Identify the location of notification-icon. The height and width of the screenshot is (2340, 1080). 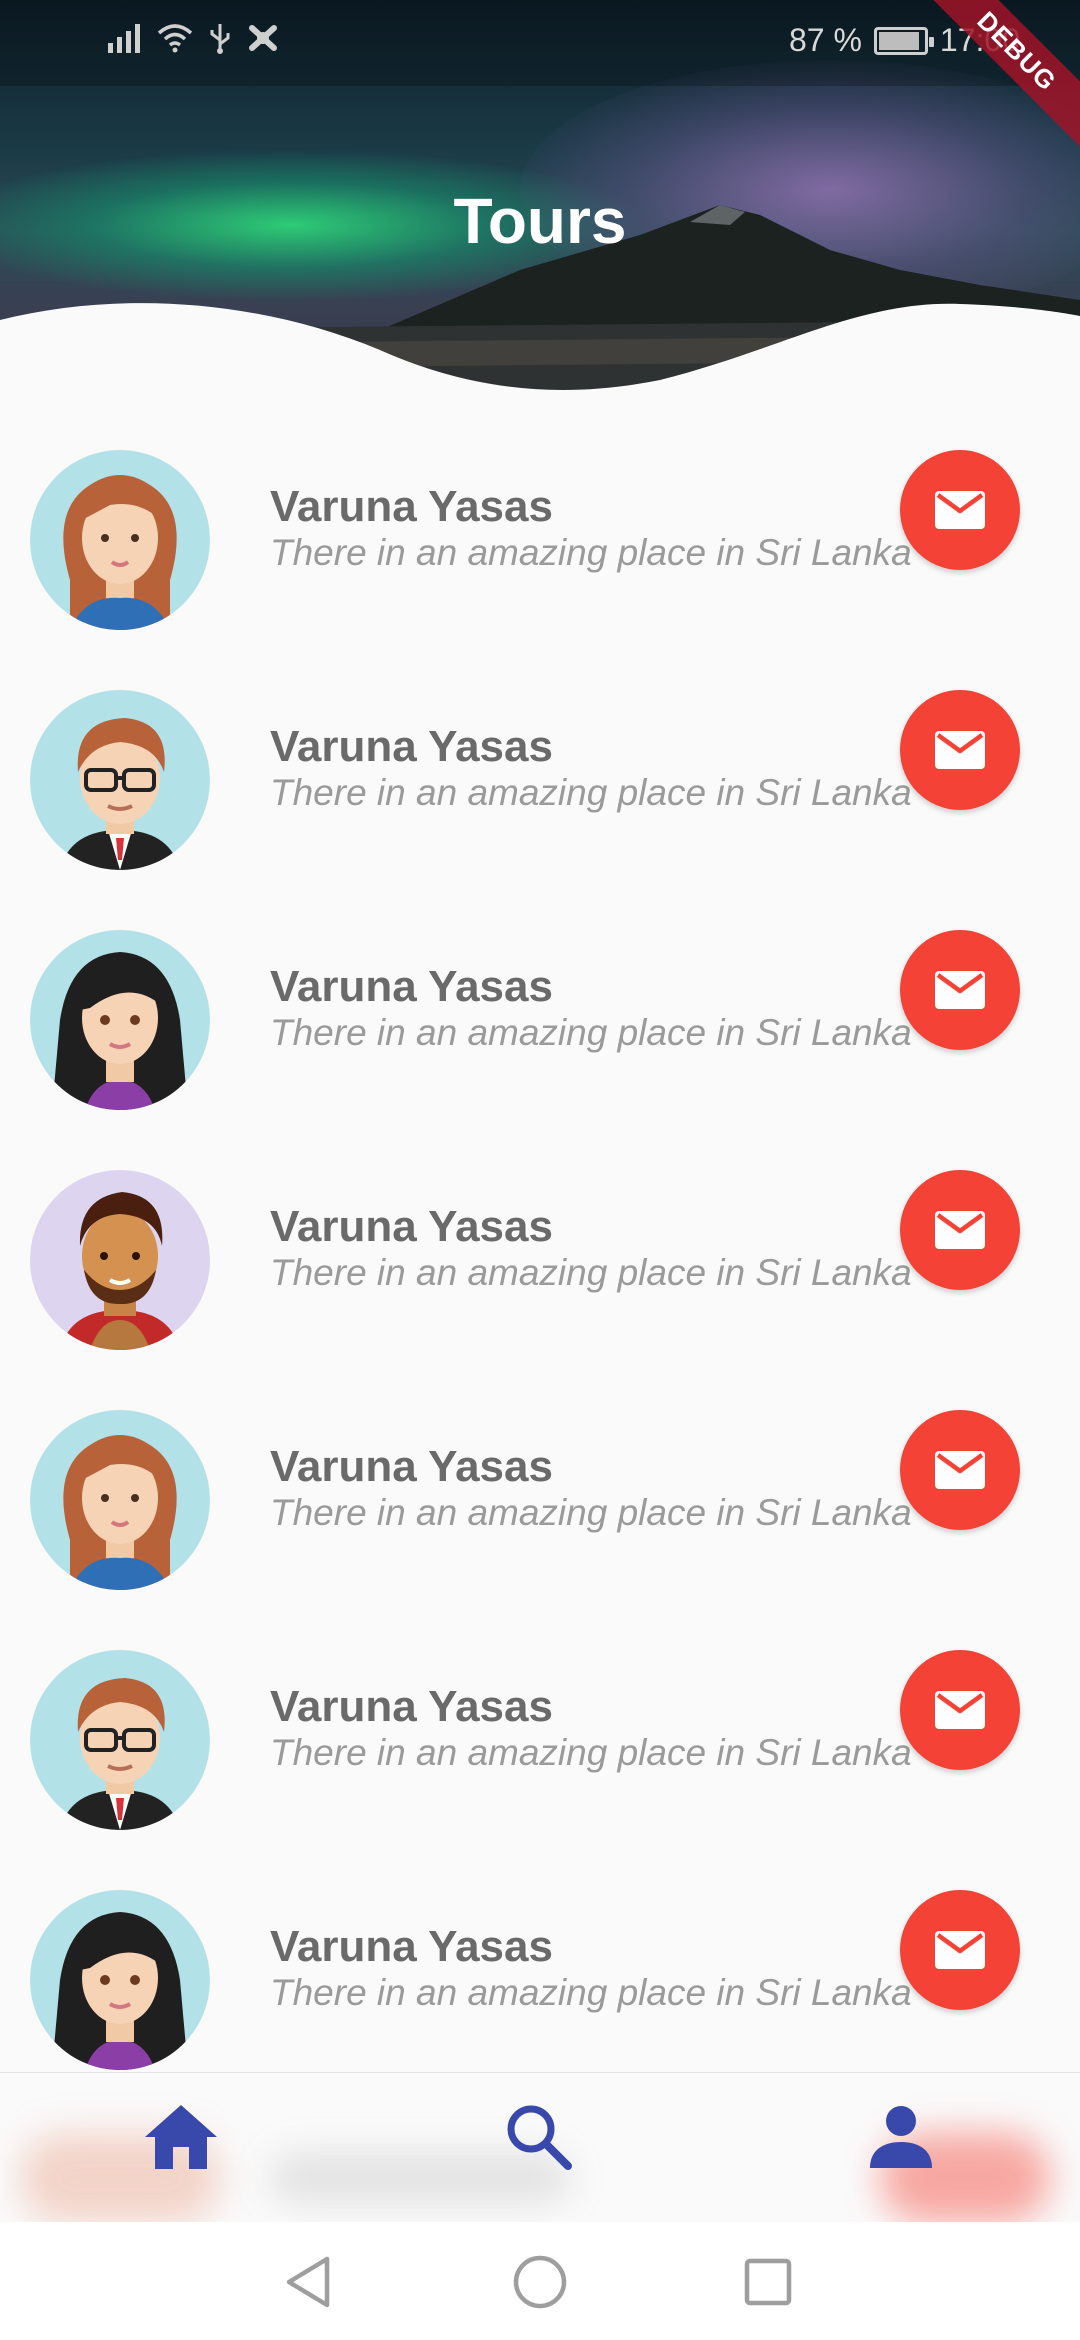
(263, 38).